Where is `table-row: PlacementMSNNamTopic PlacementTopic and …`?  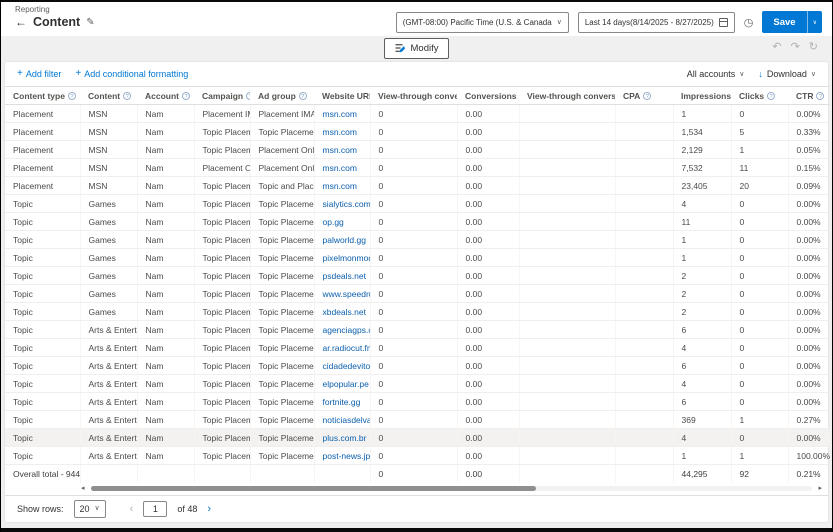
table-row: PlacementMSNNamTopic PlacementTopic and … is located at coordinates (417, 185).